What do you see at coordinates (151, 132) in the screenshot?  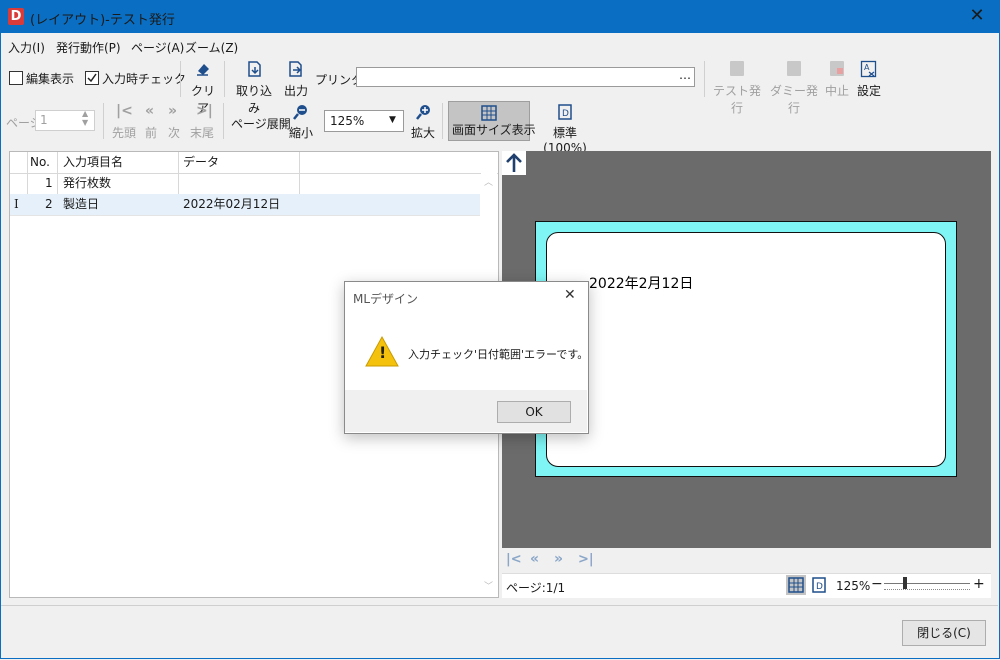 I see `prev-page-button: 前` at bounding box center [151, 132].